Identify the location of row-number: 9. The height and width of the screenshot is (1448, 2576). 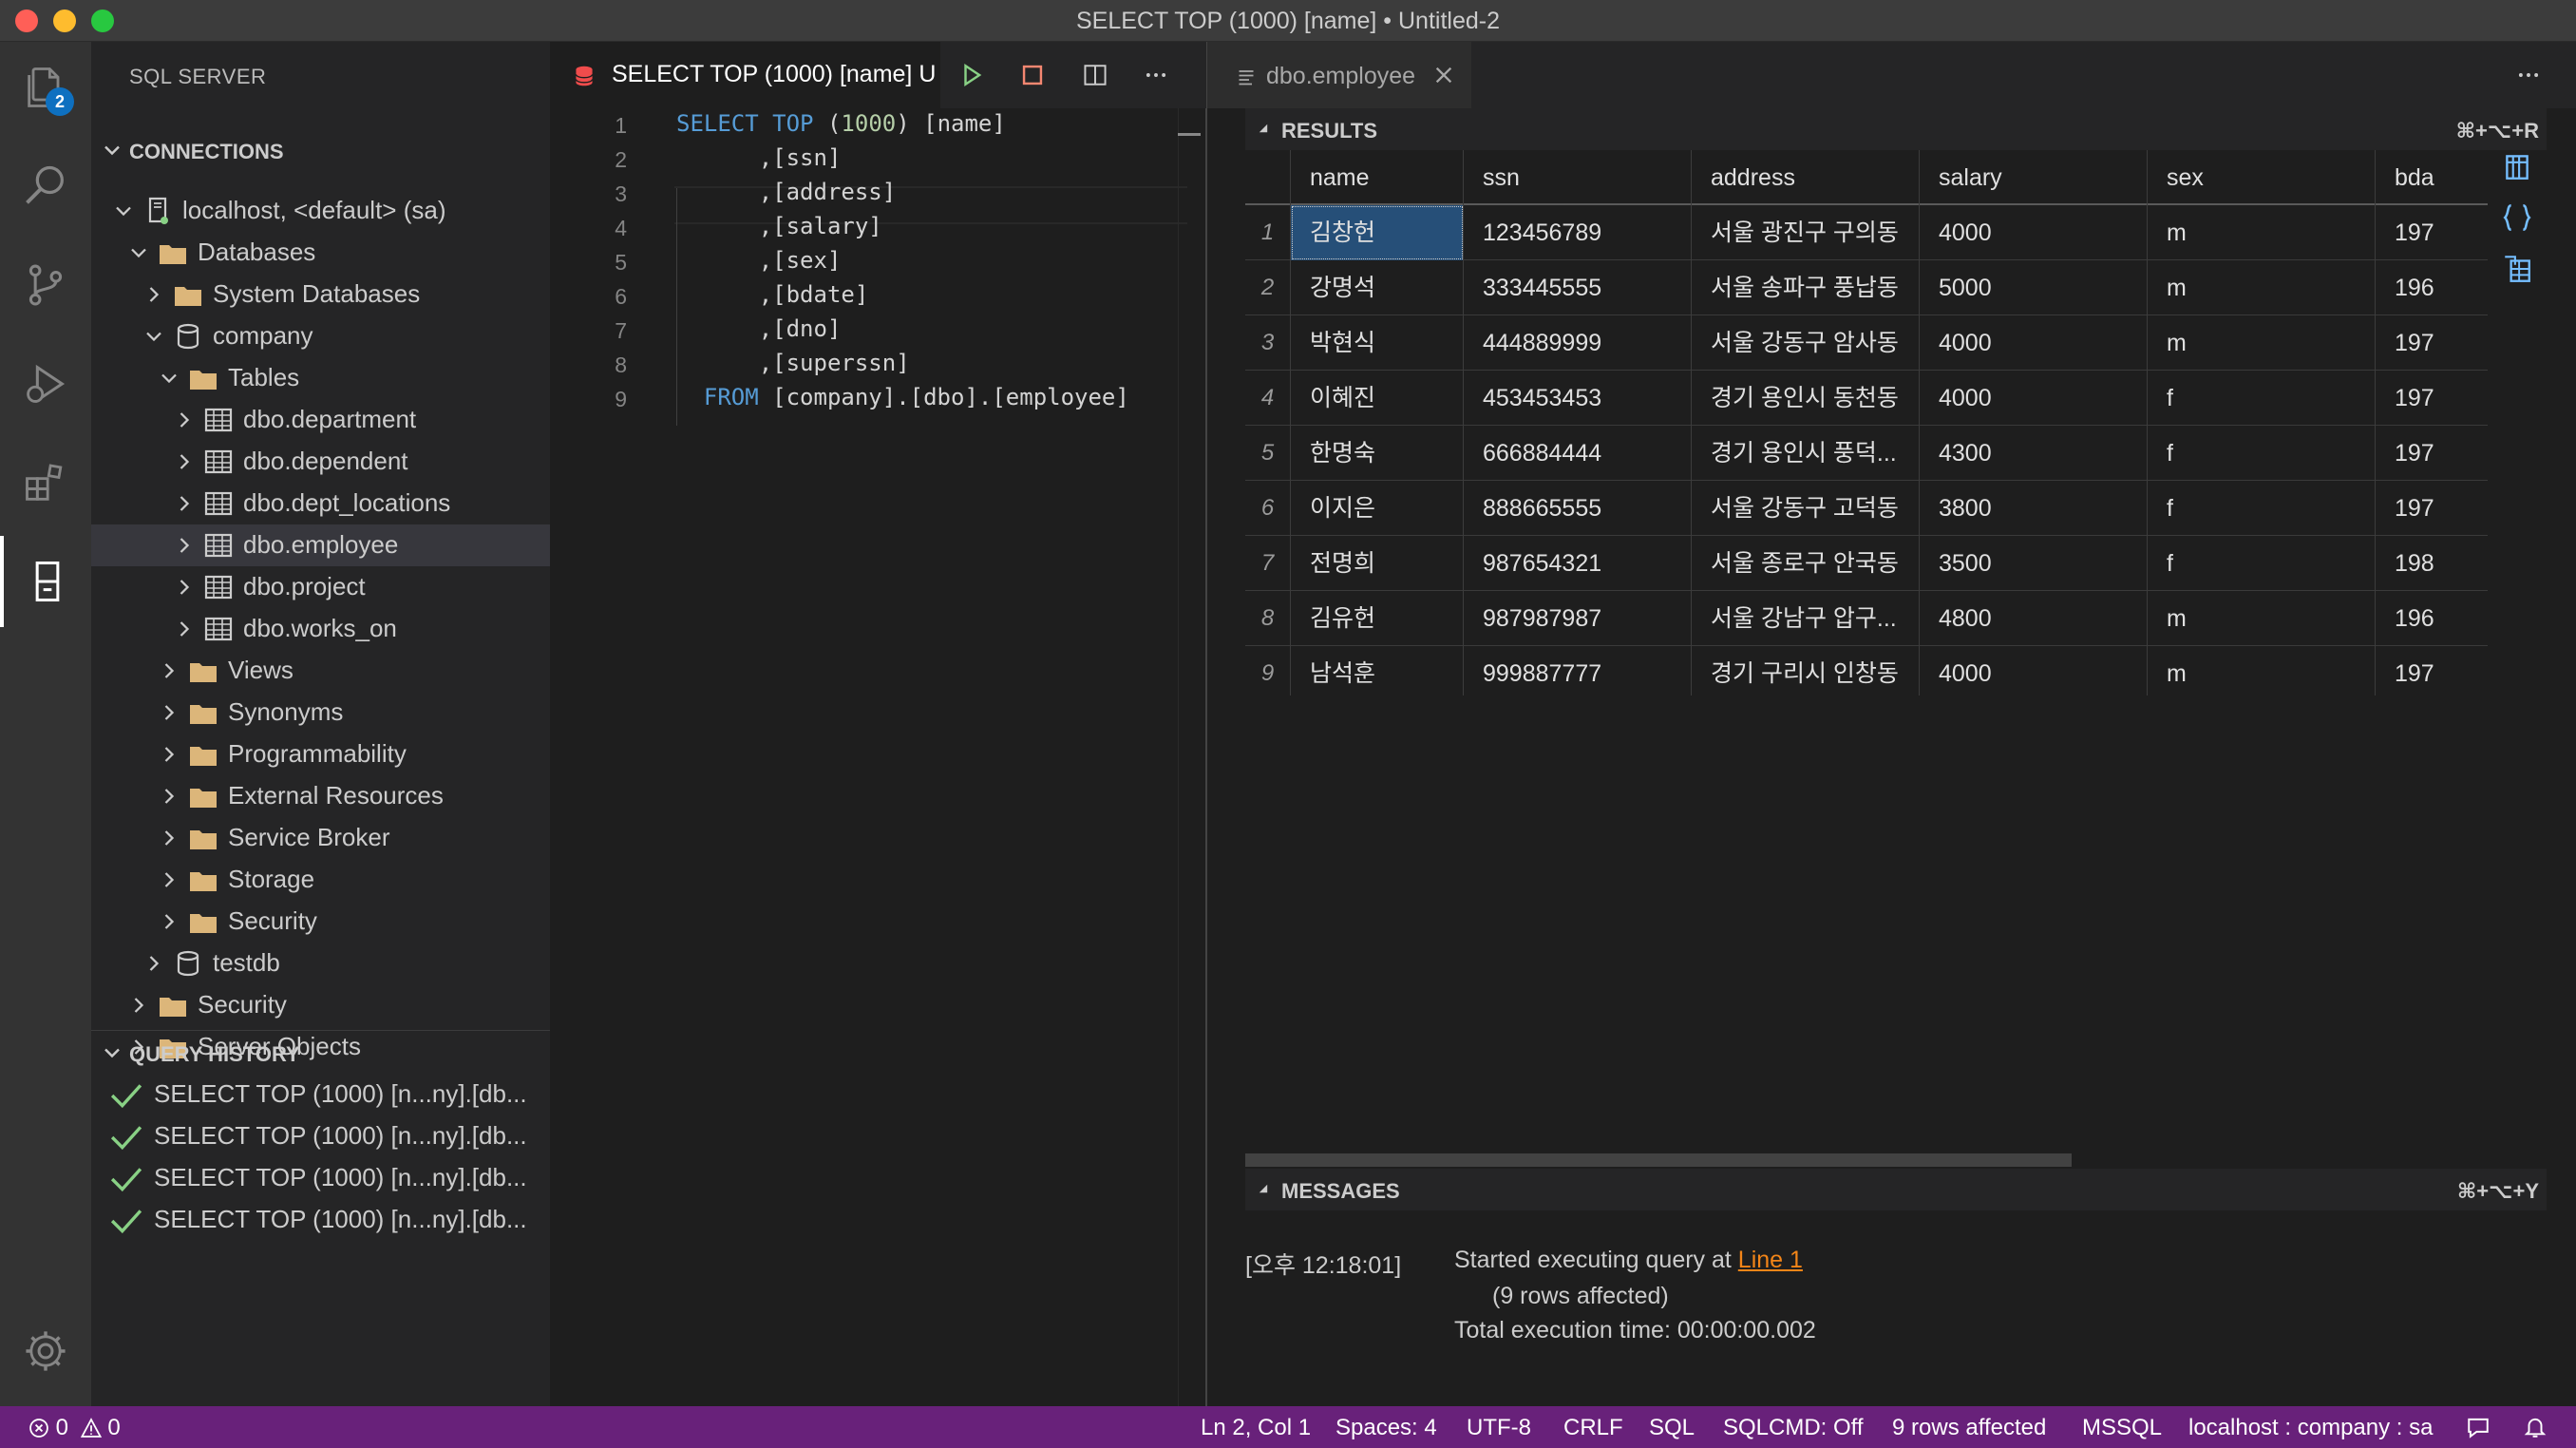
(1268, 670).